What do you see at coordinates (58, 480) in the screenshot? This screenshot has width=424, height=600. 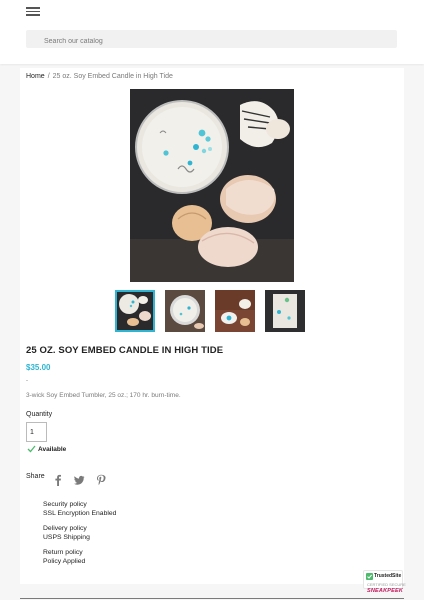 I see `facebook-icon` at bounding box center [58, 480].